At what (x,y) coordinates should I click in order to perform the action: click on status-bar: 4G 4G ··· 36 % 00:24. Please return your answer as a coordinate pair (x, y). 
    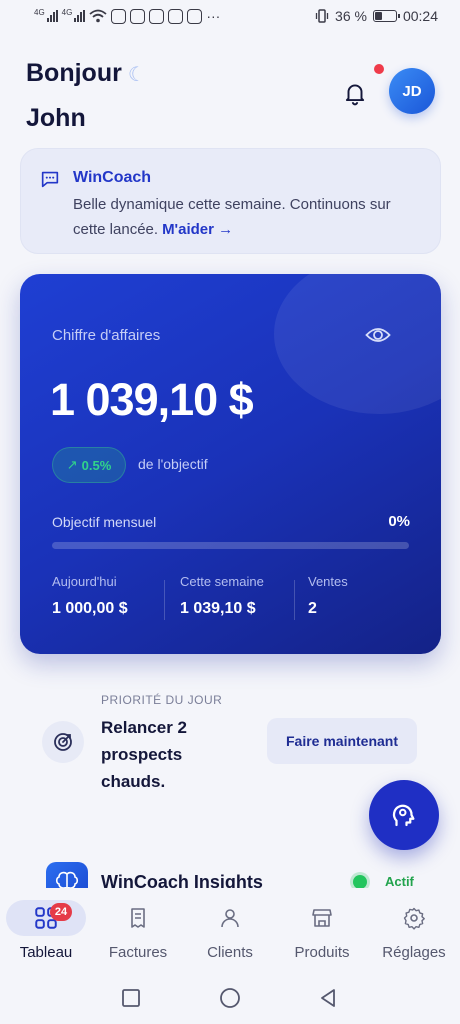
    Looking at the image, I should click on (230, 16).